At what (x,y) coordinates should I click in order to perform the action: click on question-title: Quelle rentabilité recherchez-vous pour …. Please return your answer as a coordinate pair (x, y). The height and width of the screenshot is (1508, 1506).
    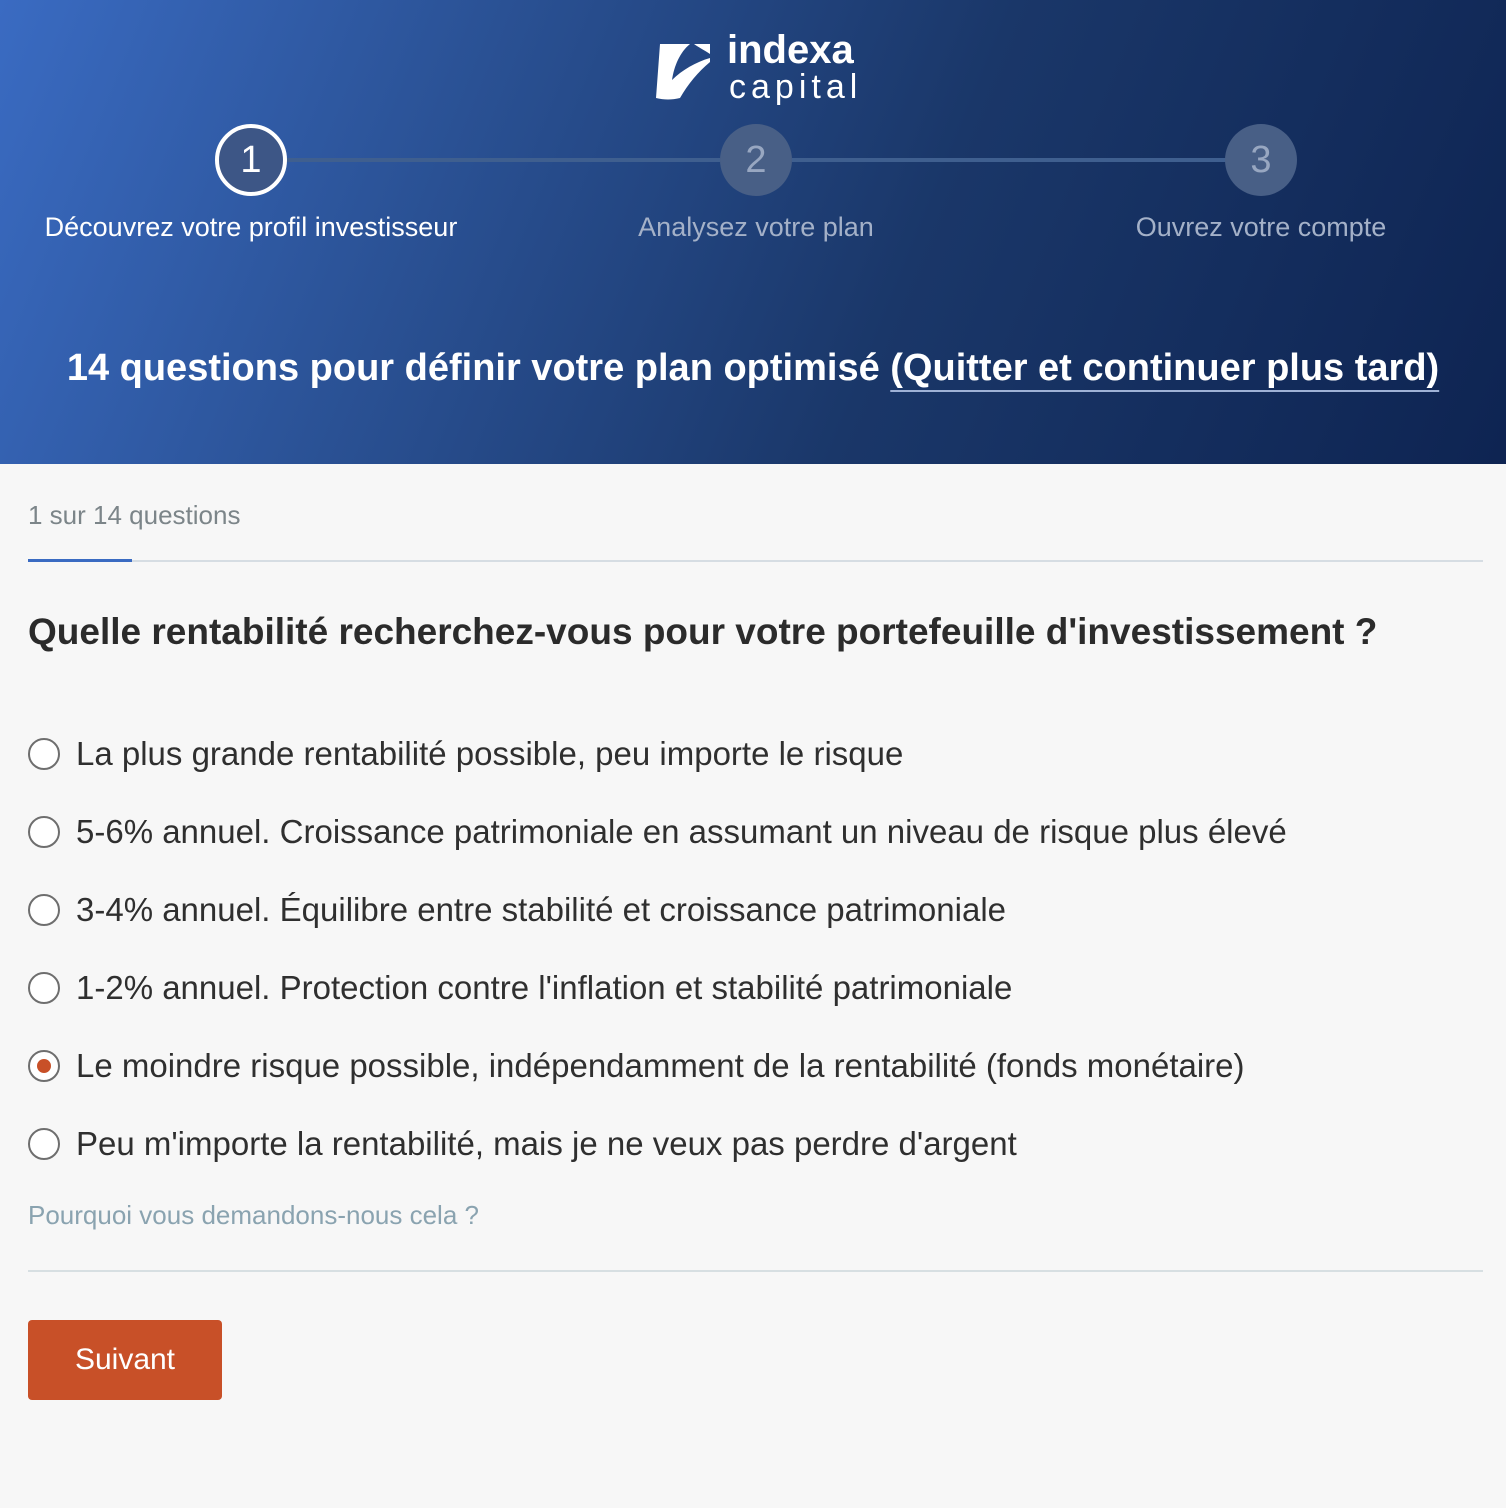
    Looking at the image, I should click on (703, 631).